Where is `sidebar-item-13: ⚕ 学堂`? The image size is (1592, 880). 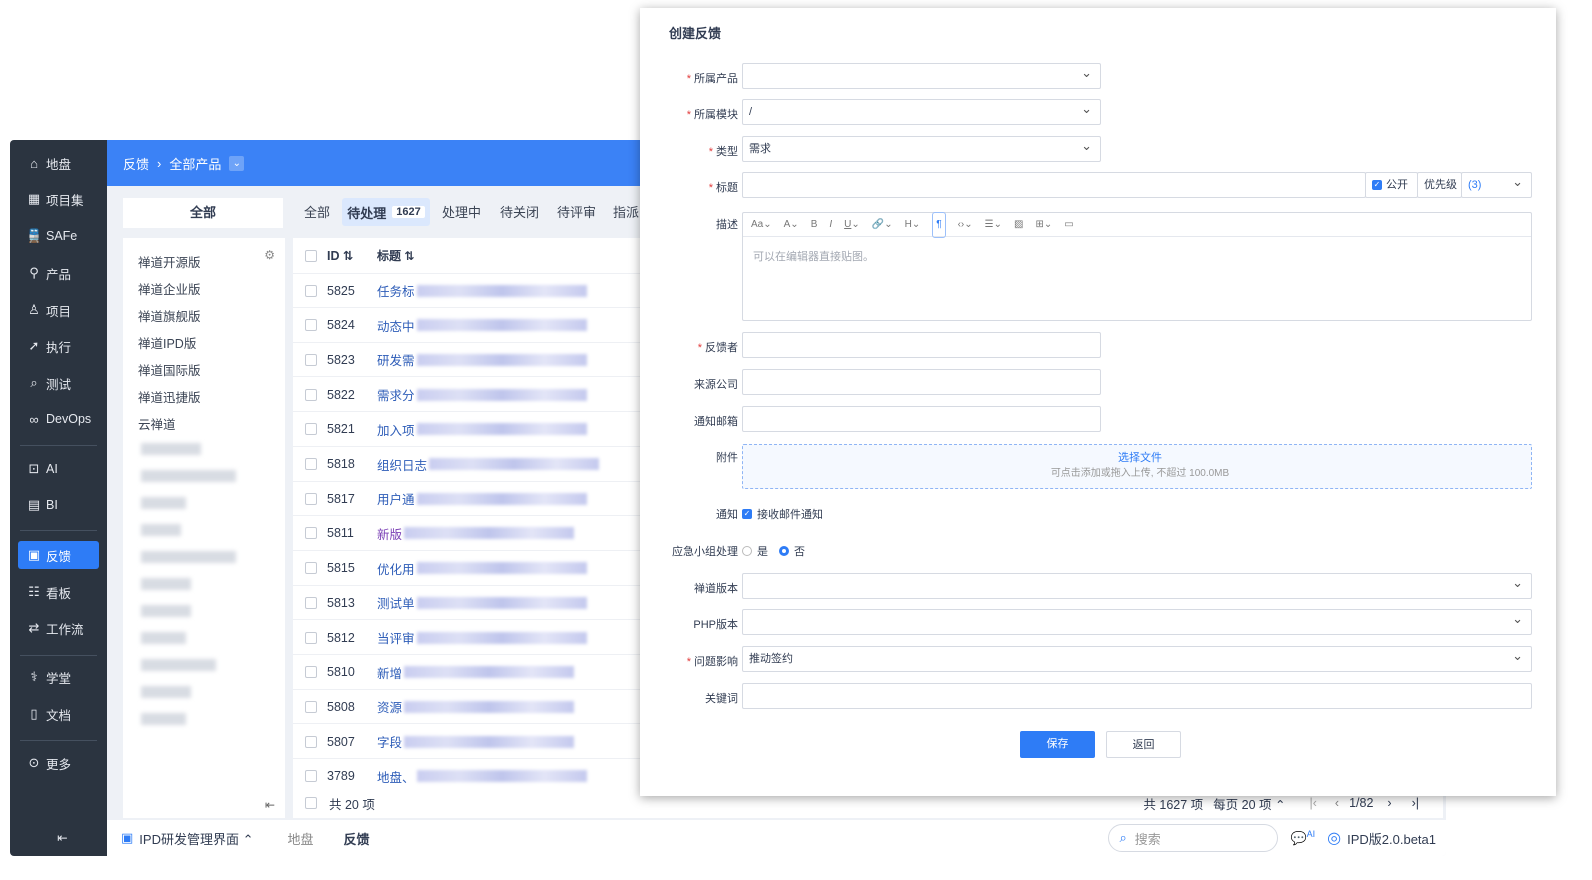
sidebar-item-13: ⚕ 学堂 is located at coordinates (58, 677).